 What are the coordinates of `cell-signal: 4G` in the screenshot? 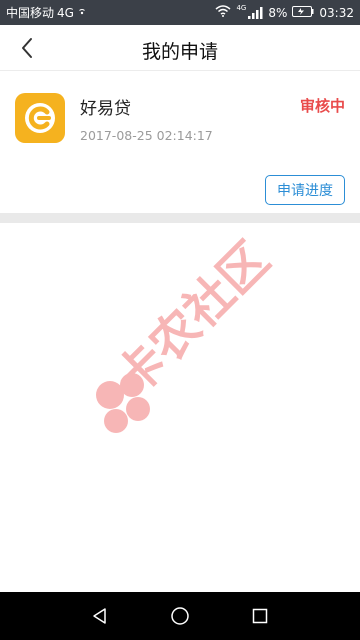 It's located at (249, 11).